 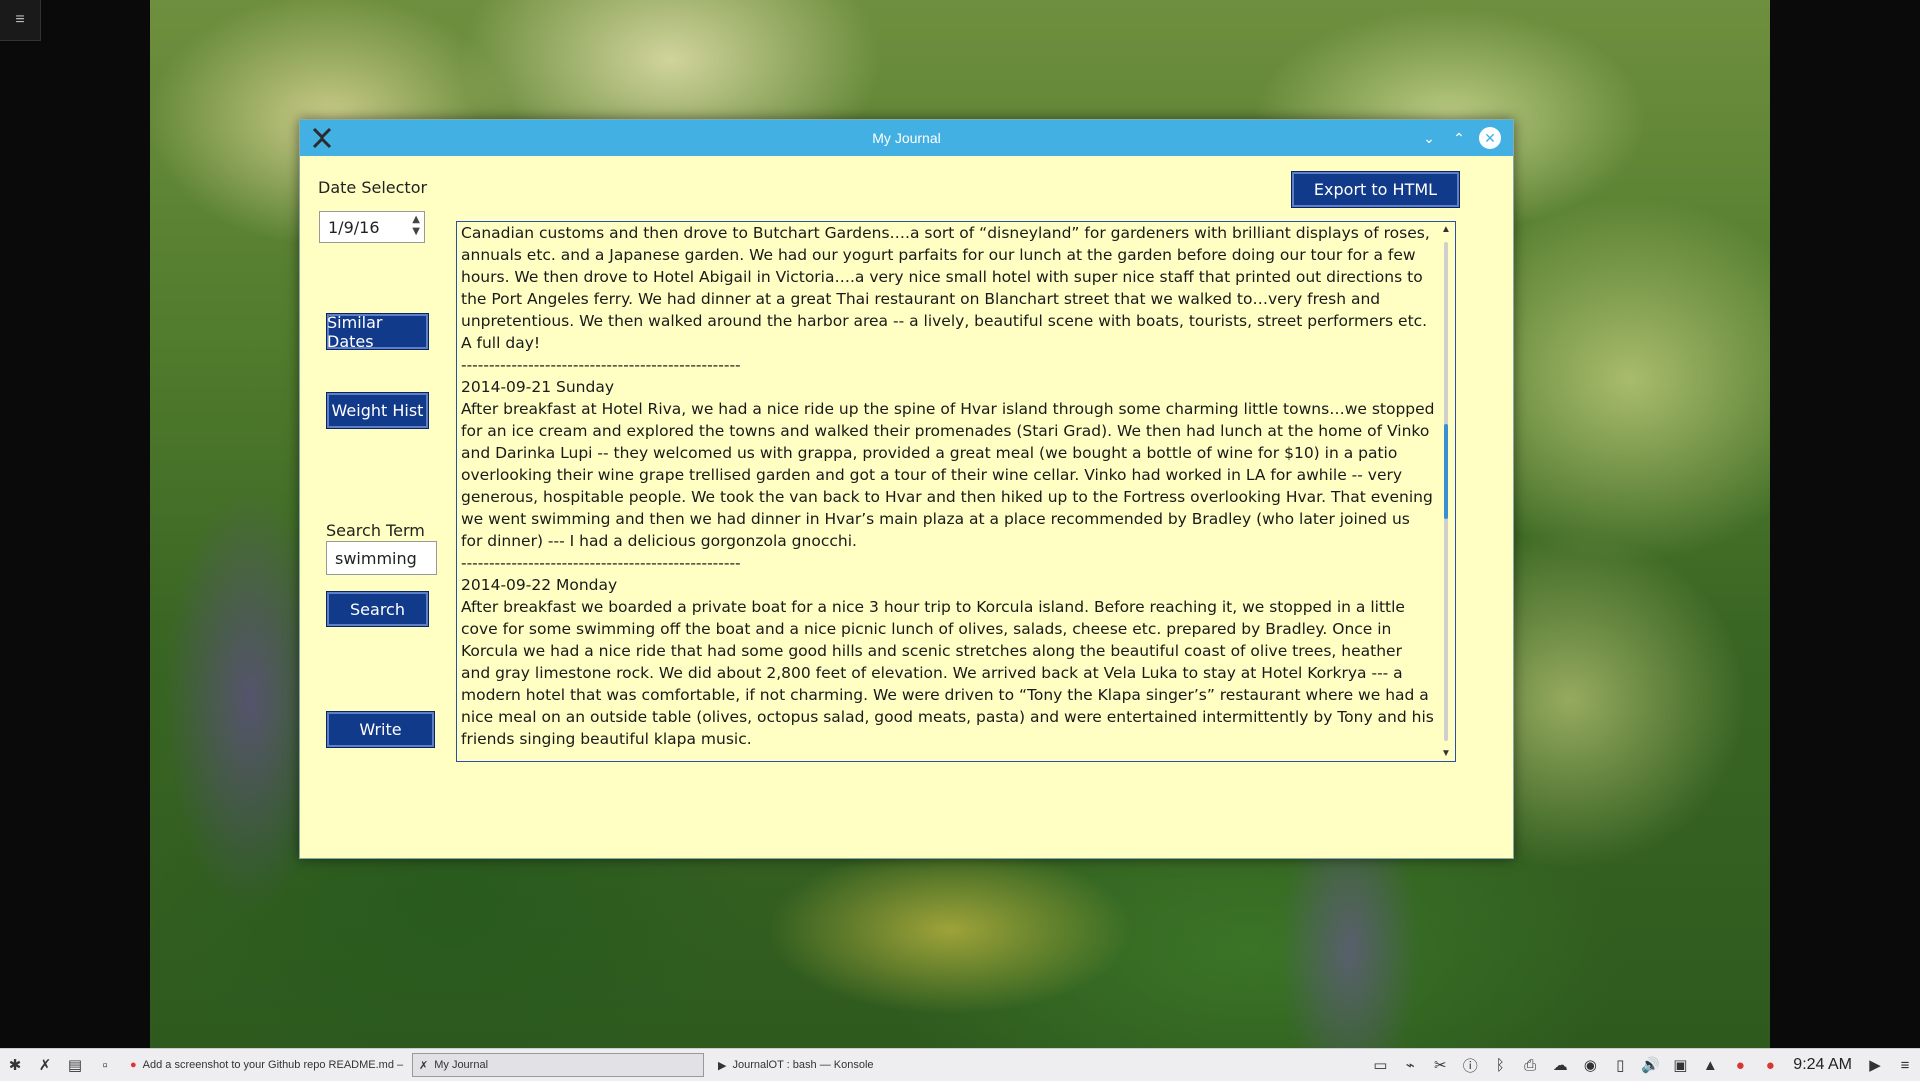 What do you see at coordinates (377, 332) in the screenshot?
I see `similar-dates-button: Similar Dates` at bounding box center [377, 332].